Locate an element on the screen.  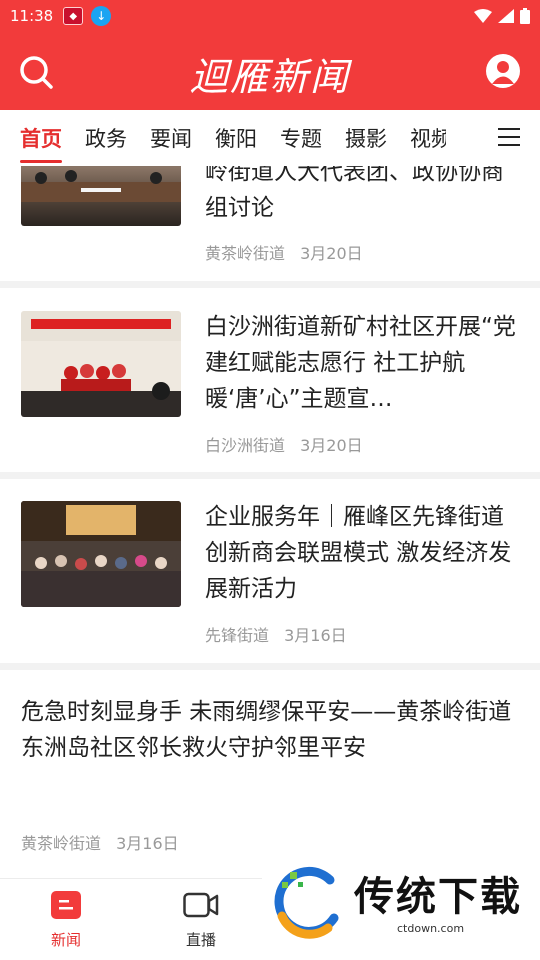
category-tabs: 首页 政务 要闻 衡阳 专题 摄影 视频 is located at coordinates (270, 138).